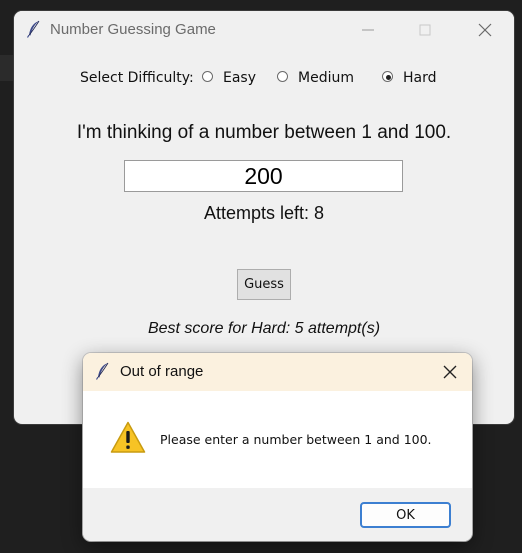 This screenshot has height=553, width=522. I want to click on dialog-close-button, so click(450, 372).